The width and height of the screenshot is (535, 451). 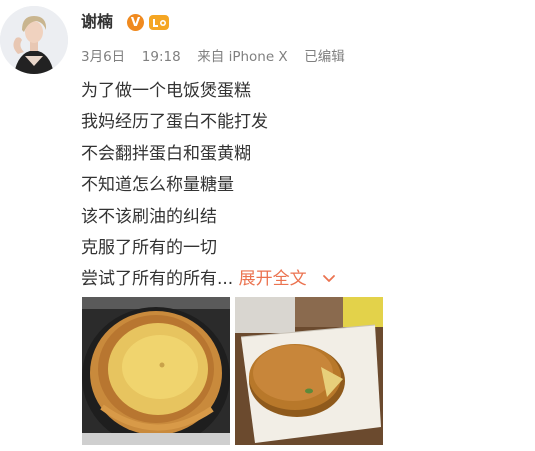 I want to click on post-line: 我妈经历了蛋白不能打发, so click(x=174, y=122).